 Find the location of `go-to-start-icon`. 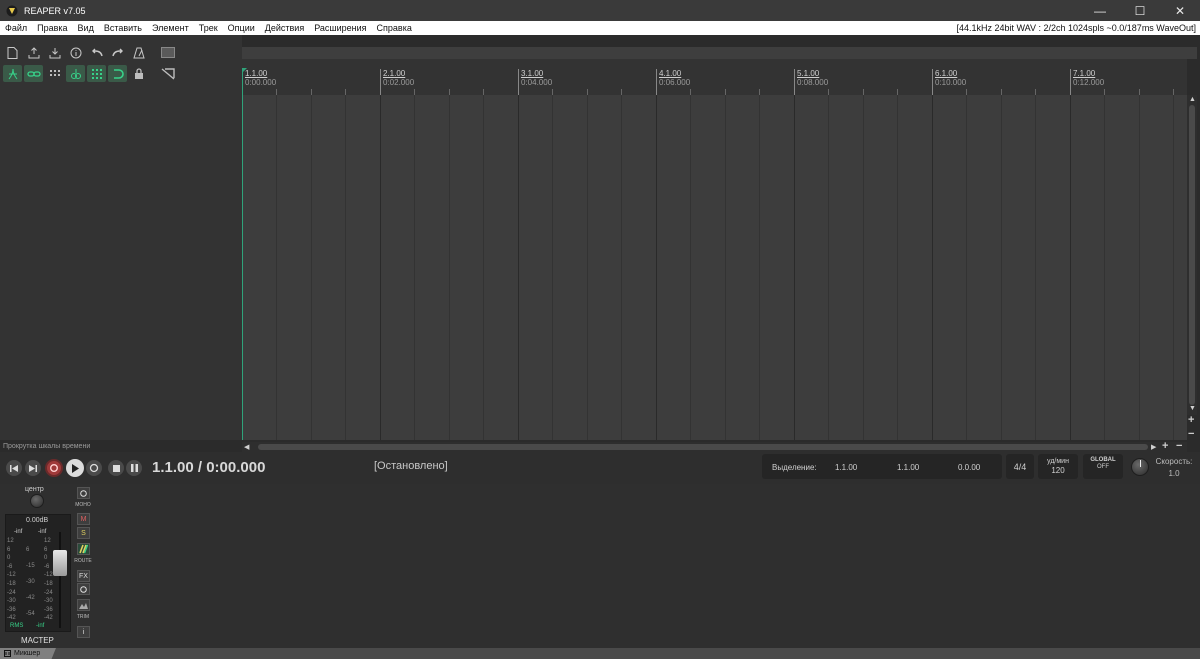

go-to-start-icon is located at coordinates (14, 468).